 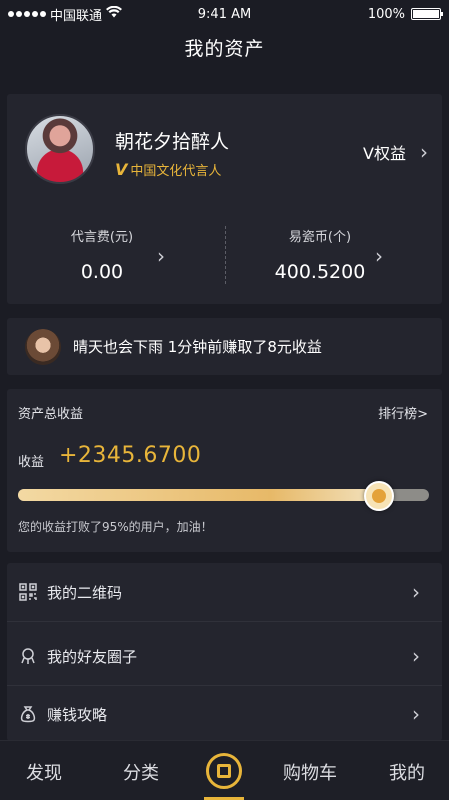 I want to click on battery-percent: 100%, so click(x=386, y=14).